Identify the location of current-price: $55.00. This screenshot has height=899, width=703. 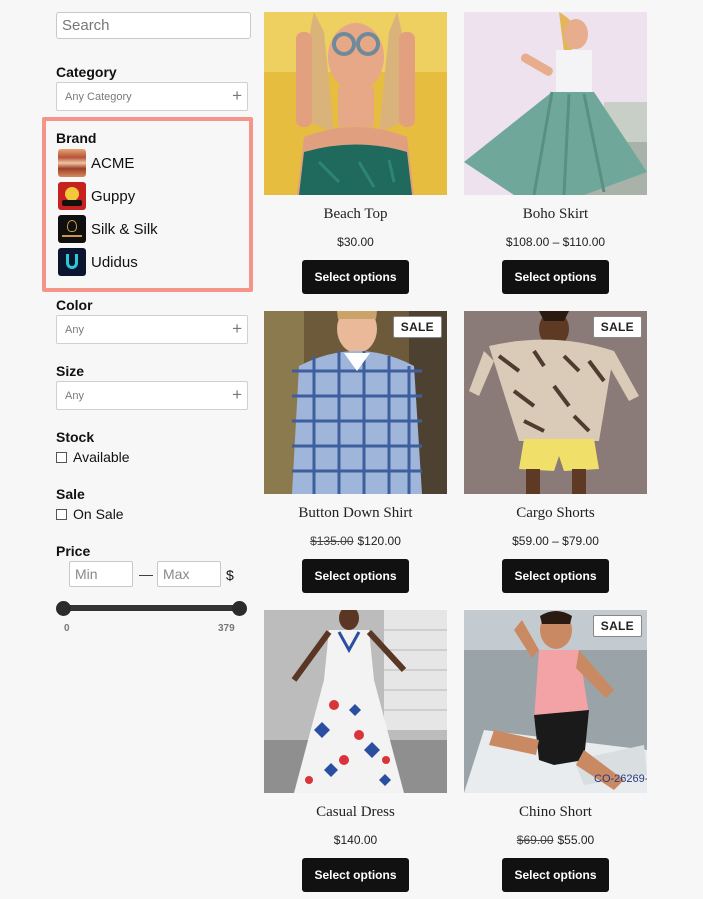
(576, 840).